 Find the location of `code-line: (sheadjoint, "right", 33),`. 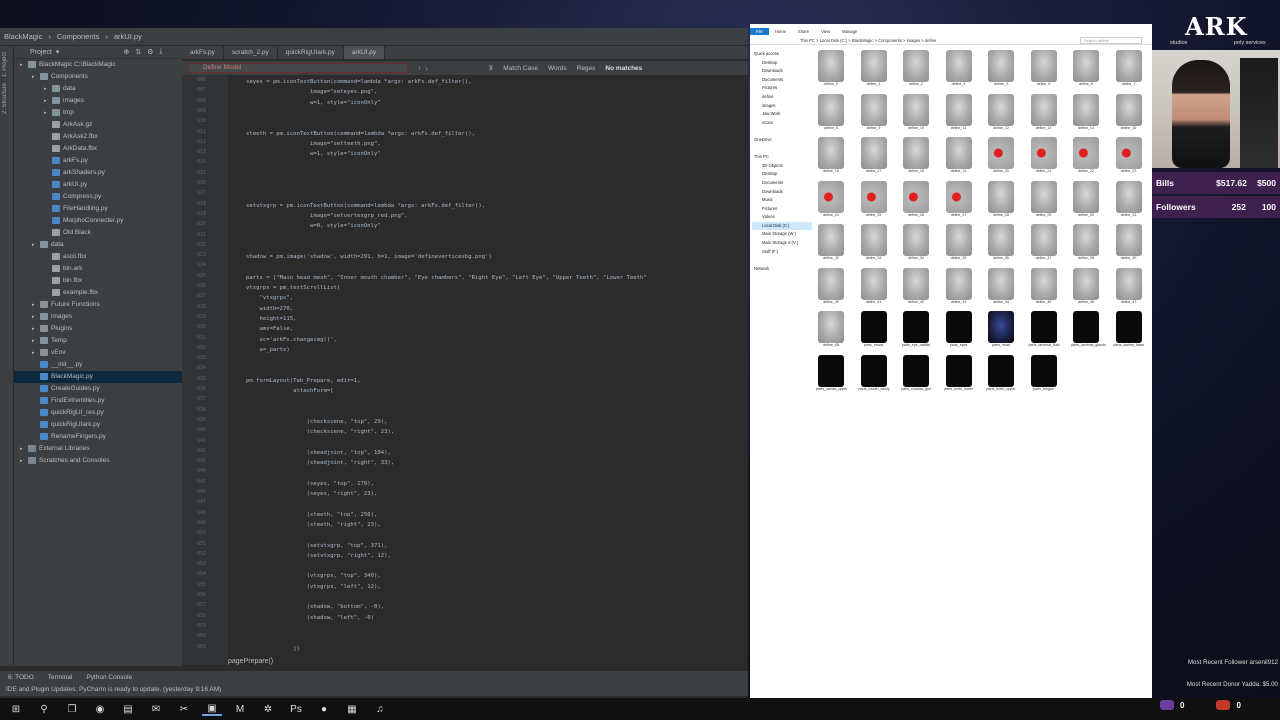

code-line: (sheadjoint, "right", 33), is located at coordinates (320, 463).